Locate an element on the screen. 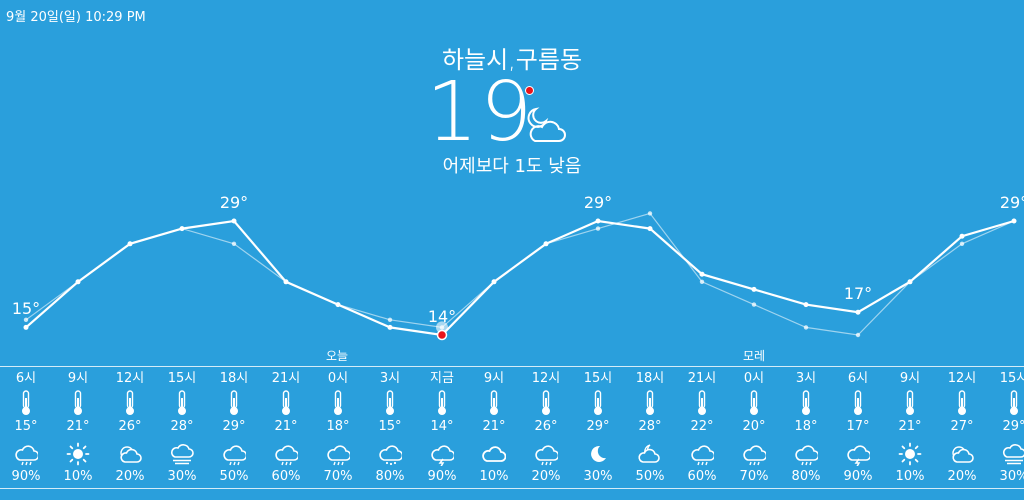 The width and height of the screenshot is (1024, 500). hourly-column: 3시 15° 80% is located at coordinates (390, 428).